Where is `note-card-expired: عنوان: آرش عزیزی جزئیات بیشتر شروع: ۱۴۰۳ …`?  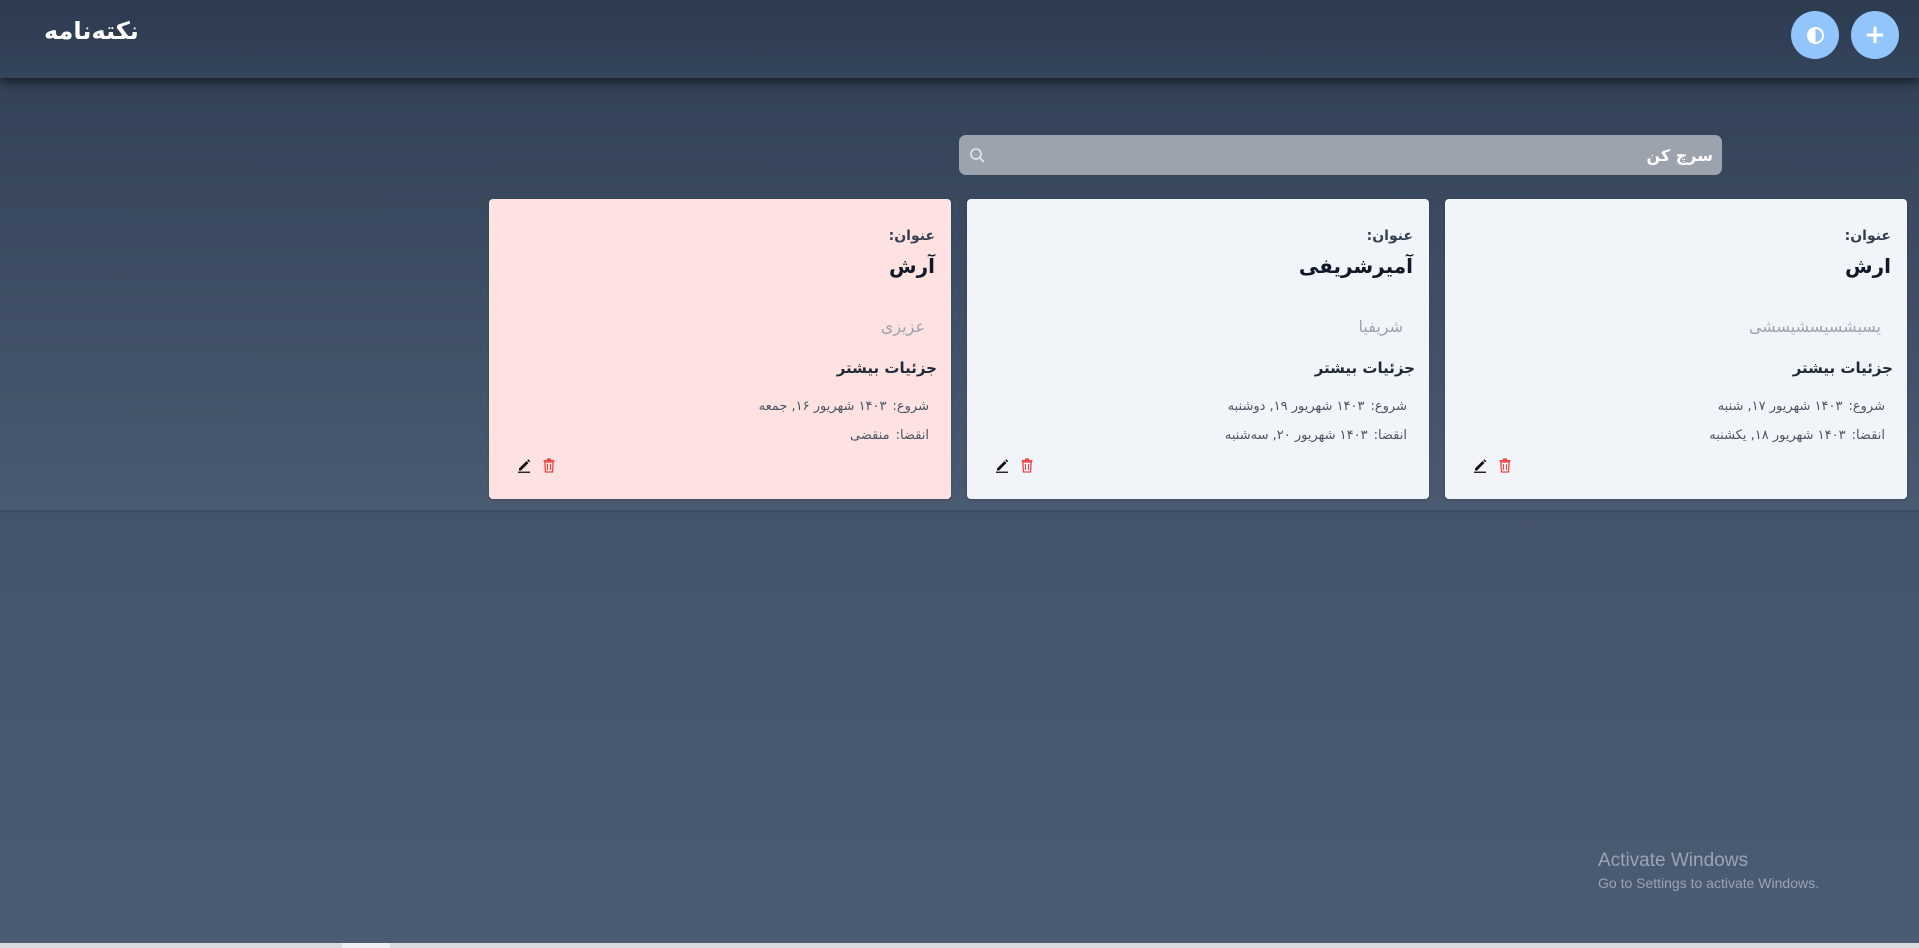
note-card-expired: عنوان: آرش عزیزی جزئیات بیشتر شروع: ۱۴۰۳ … is located at coordinates (720, 349).